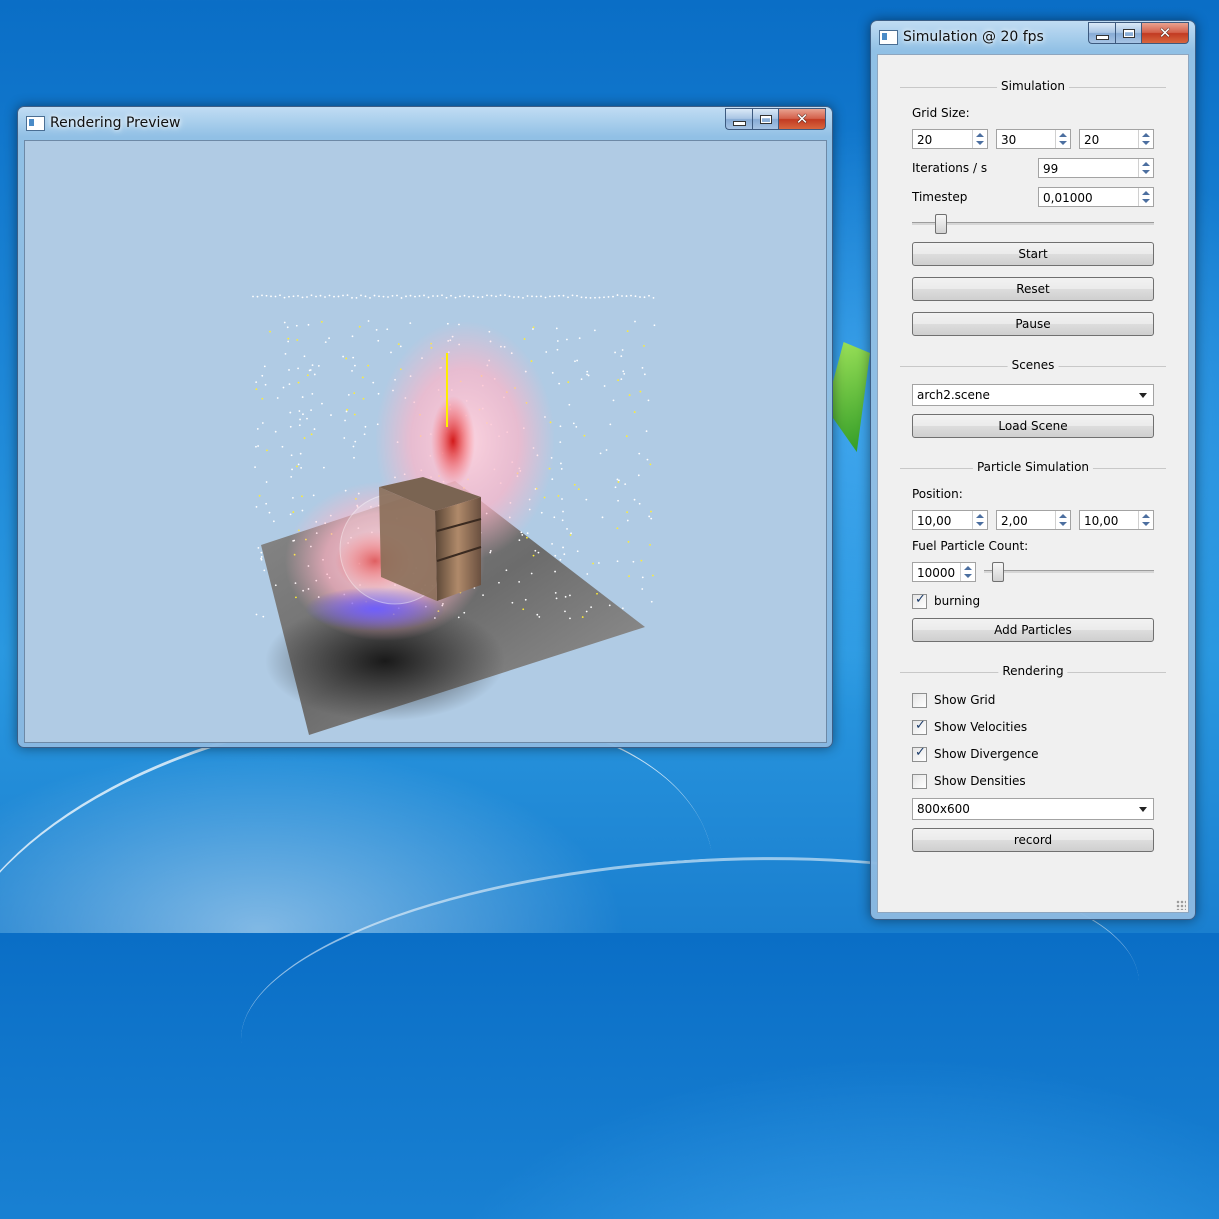  What do you see at coordinates (1033, 520) in the screenshot?
I see `position-y-spinbox: 2,00` at bounding box center [1033, 520].